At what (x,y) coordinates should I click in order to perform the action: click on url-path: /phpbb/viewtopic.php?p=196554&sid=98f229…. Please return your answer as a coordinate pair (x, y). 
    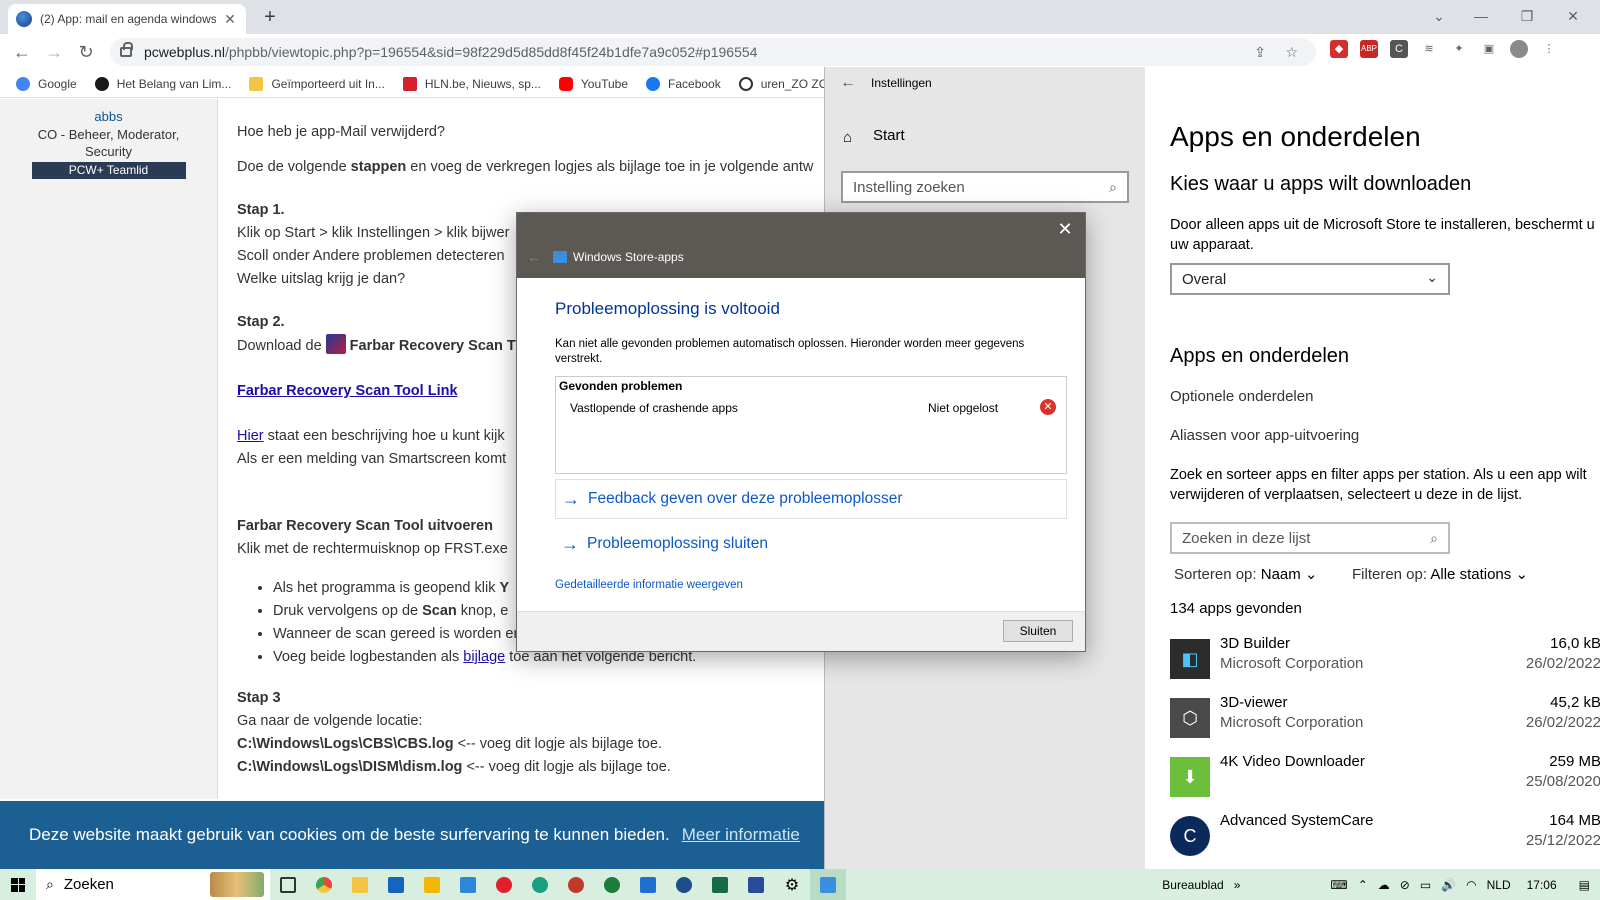
    Looking at the image, I should click on (491, 52).